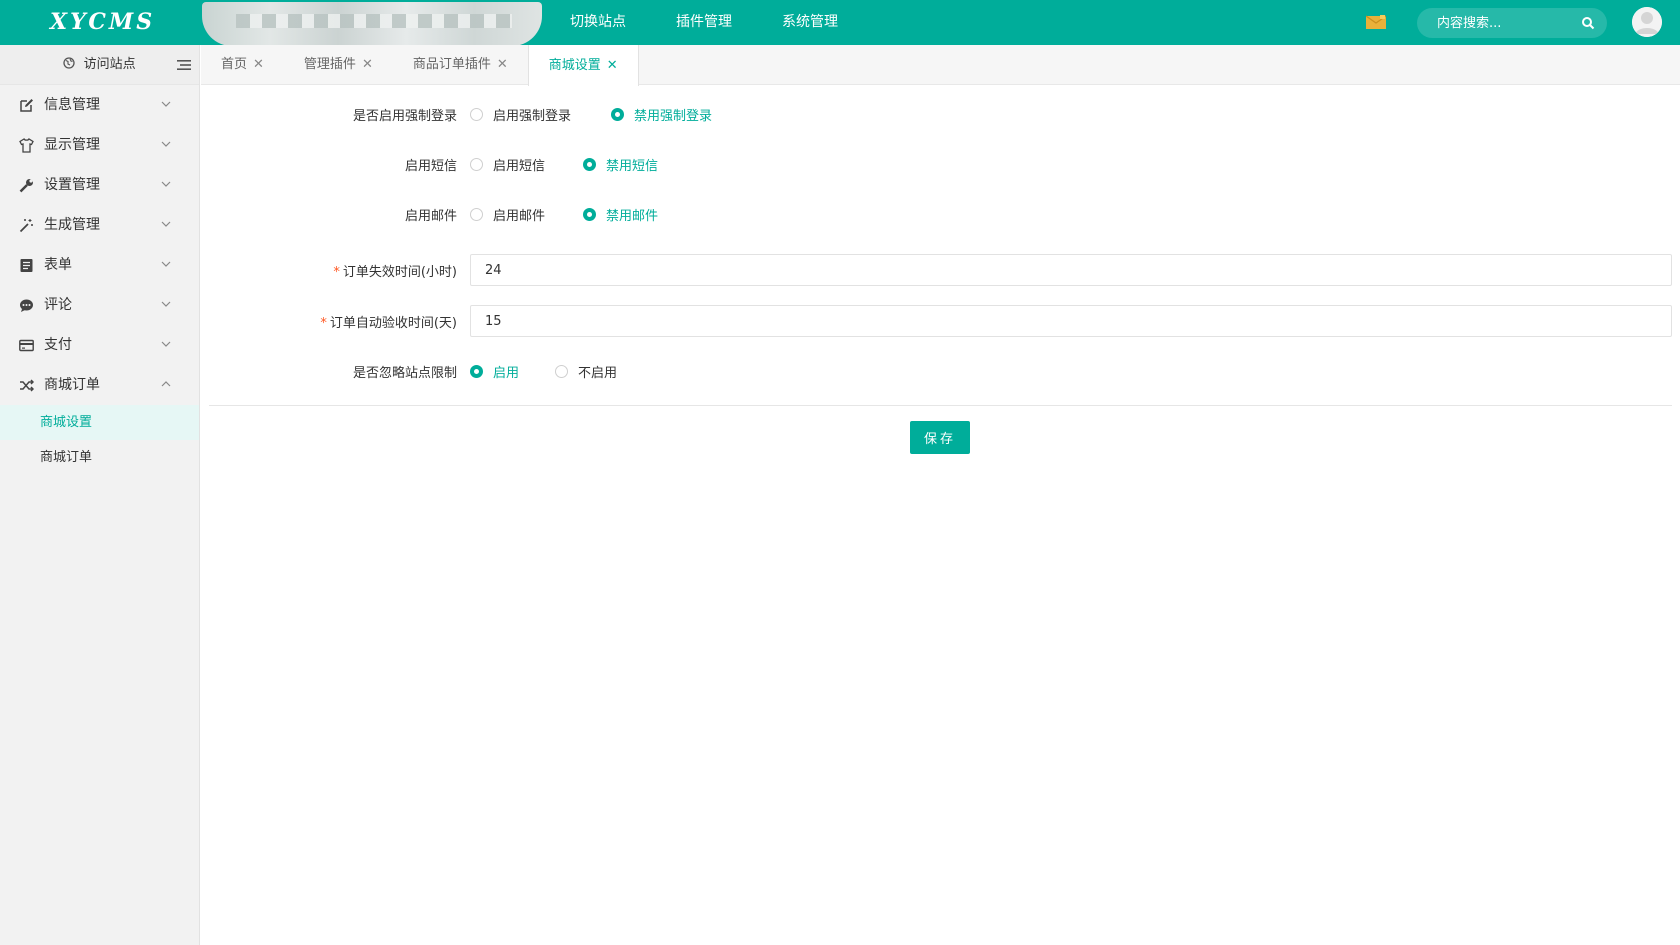  I want to click on nav-plugin-management: 插件管理, so click(704, 22).